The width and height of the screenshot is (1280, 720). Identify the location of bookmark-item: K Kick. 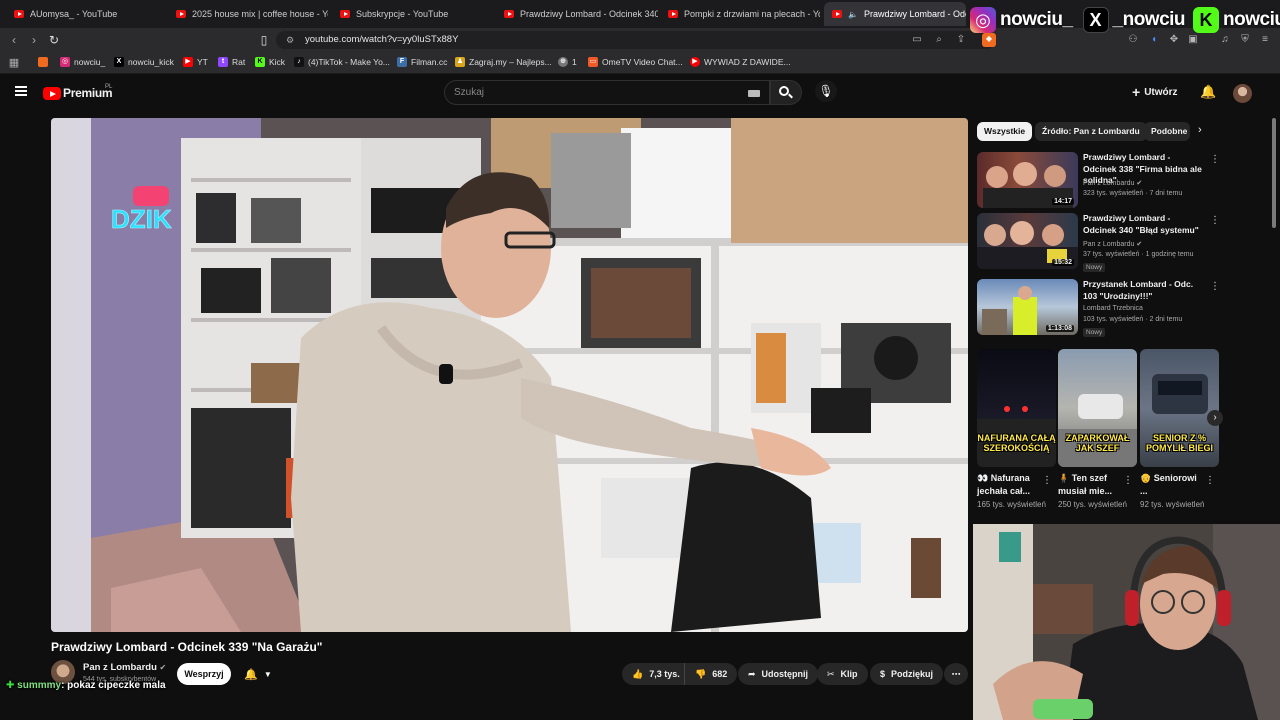
(270, 62).